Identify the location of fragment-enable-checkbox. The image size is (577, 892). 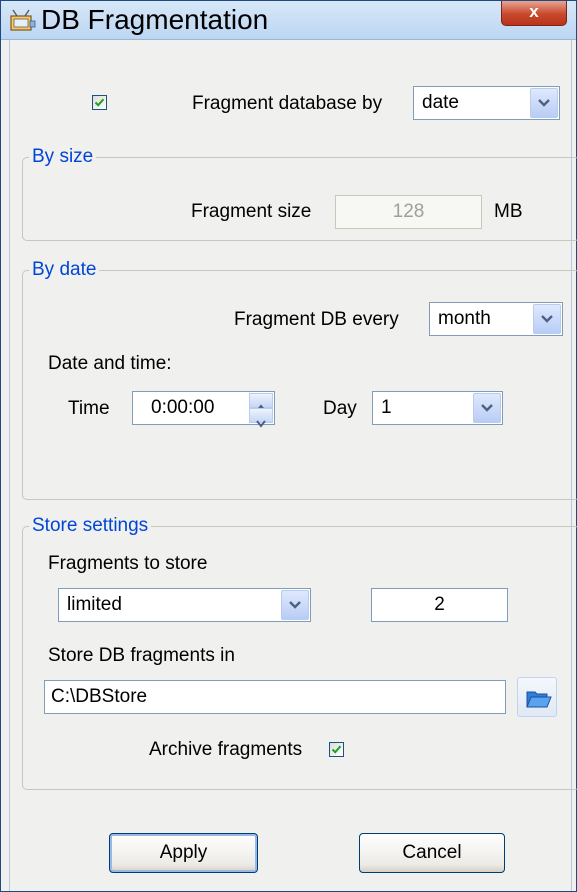
(99, 102).